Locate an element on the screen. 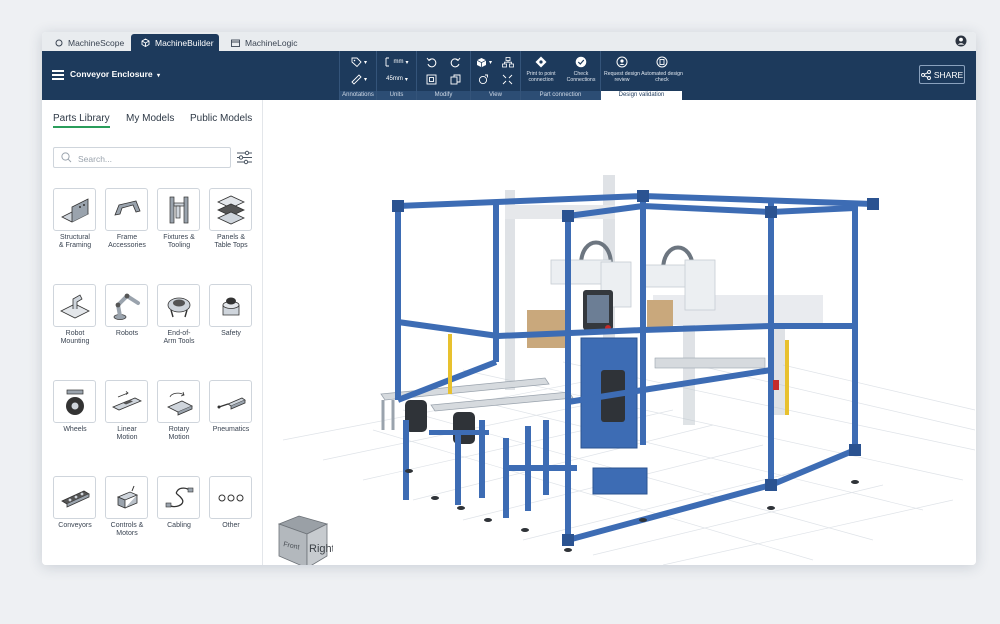 The image size is (1000, 624). chevron-down-icon: ▾ is located at coordinates (159, 76).